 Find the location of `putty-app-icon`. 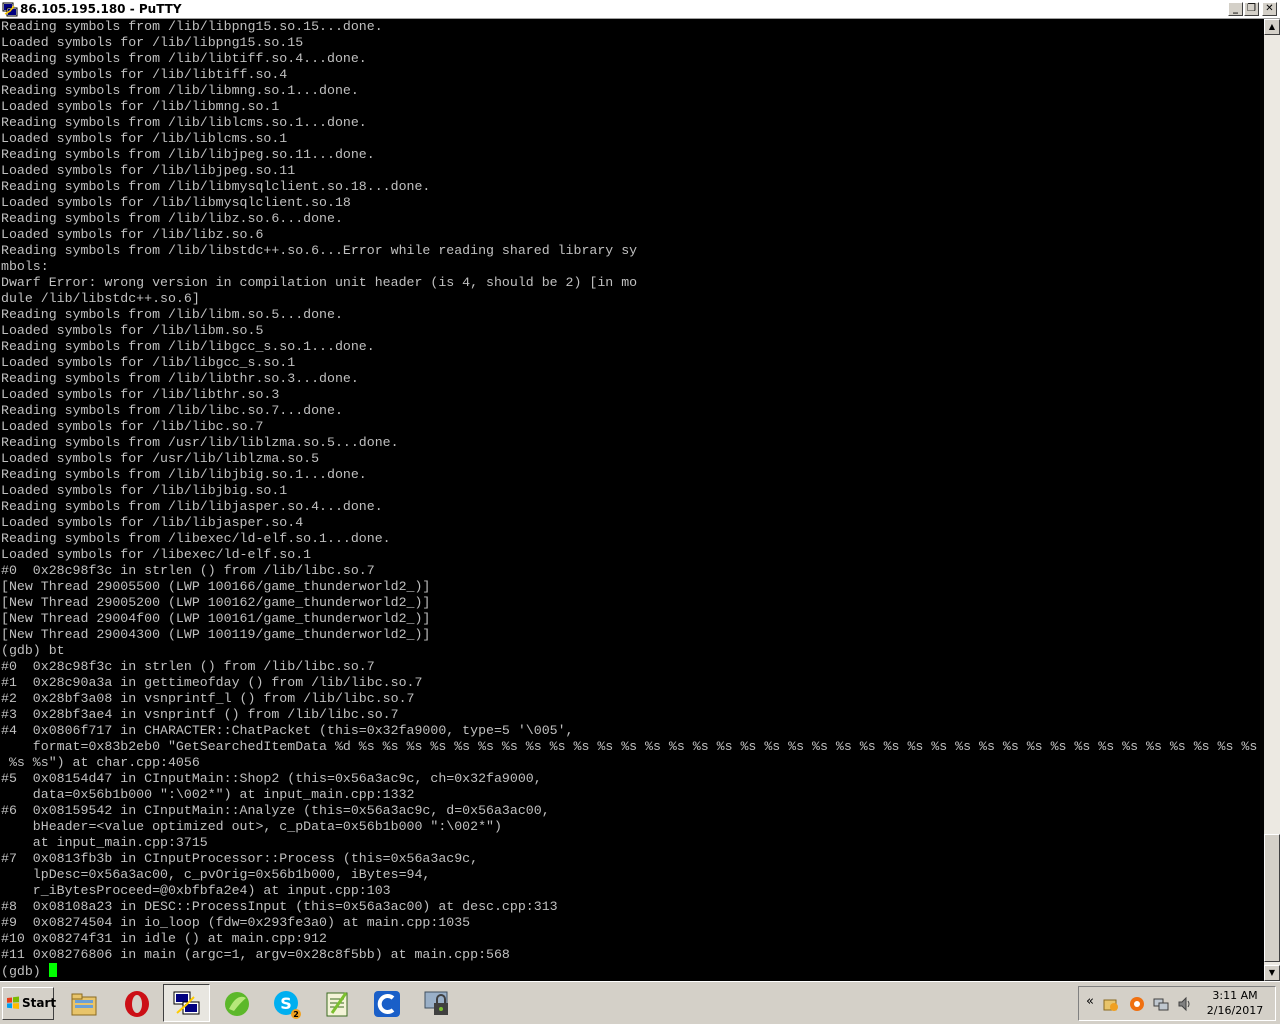

putty-app-icon is located at coordinates (10, 9).